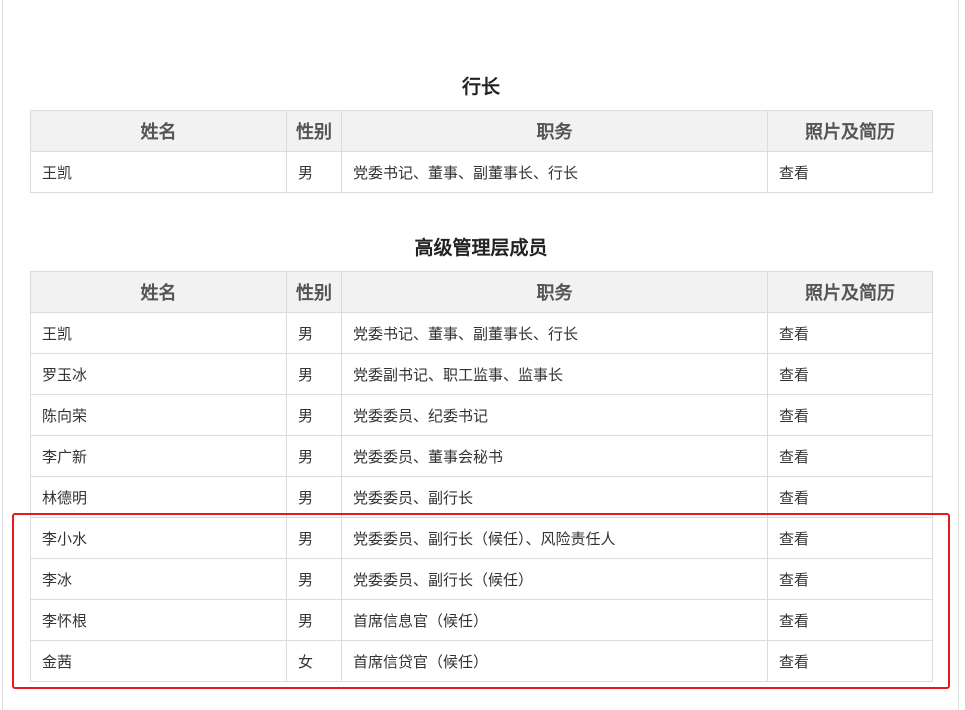  Describe the element at coordinates (554, 620) in the screenshot. I see `cell-position: 首席信息官（候任）` at that location.